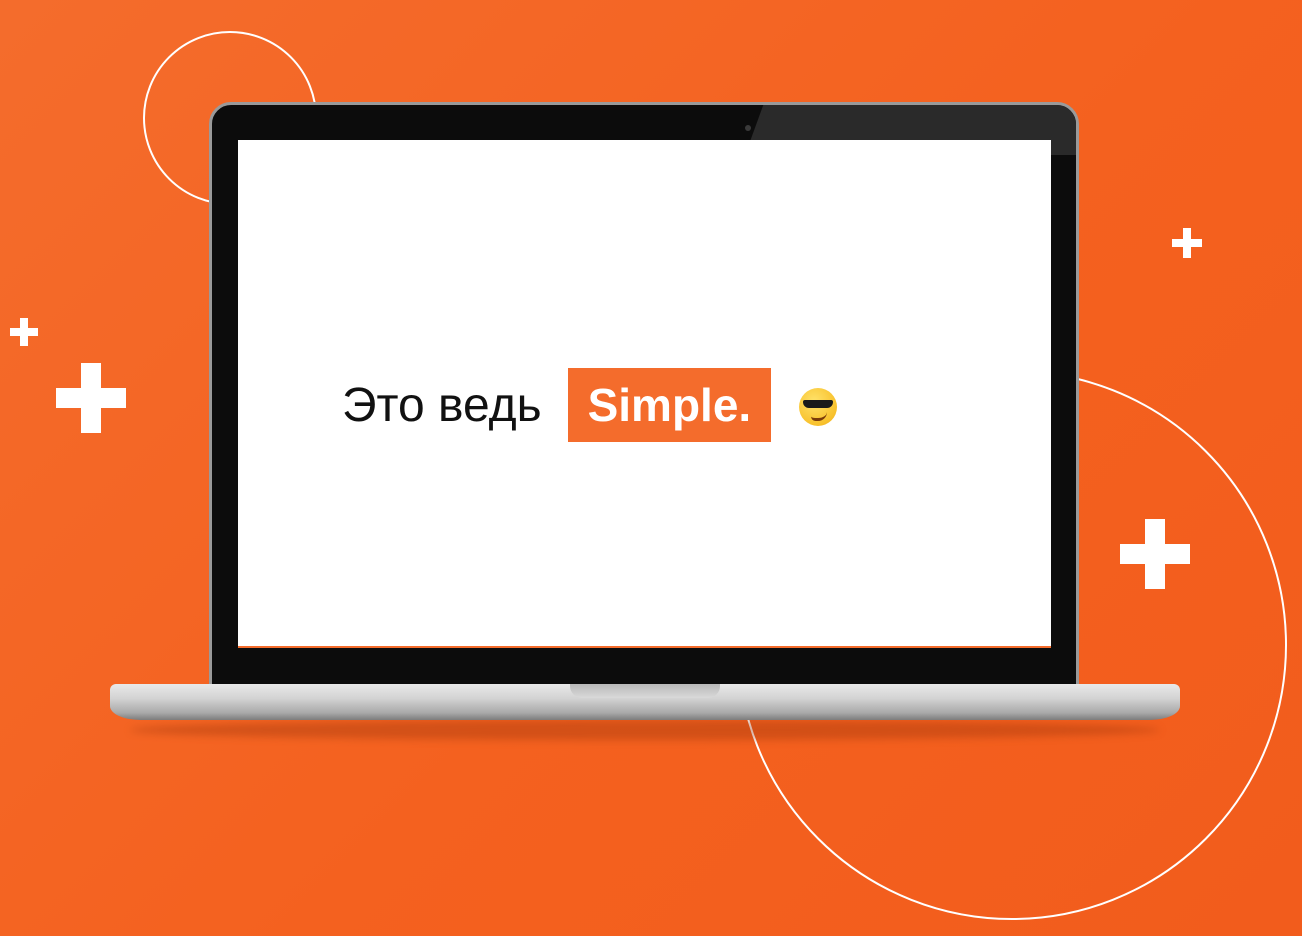 This screenshot has height=936, width=1302. What do you see at coordinates (644, 647) in the screenshot?
I see `screen-bottom-edge` at bounding box center [644, 647].